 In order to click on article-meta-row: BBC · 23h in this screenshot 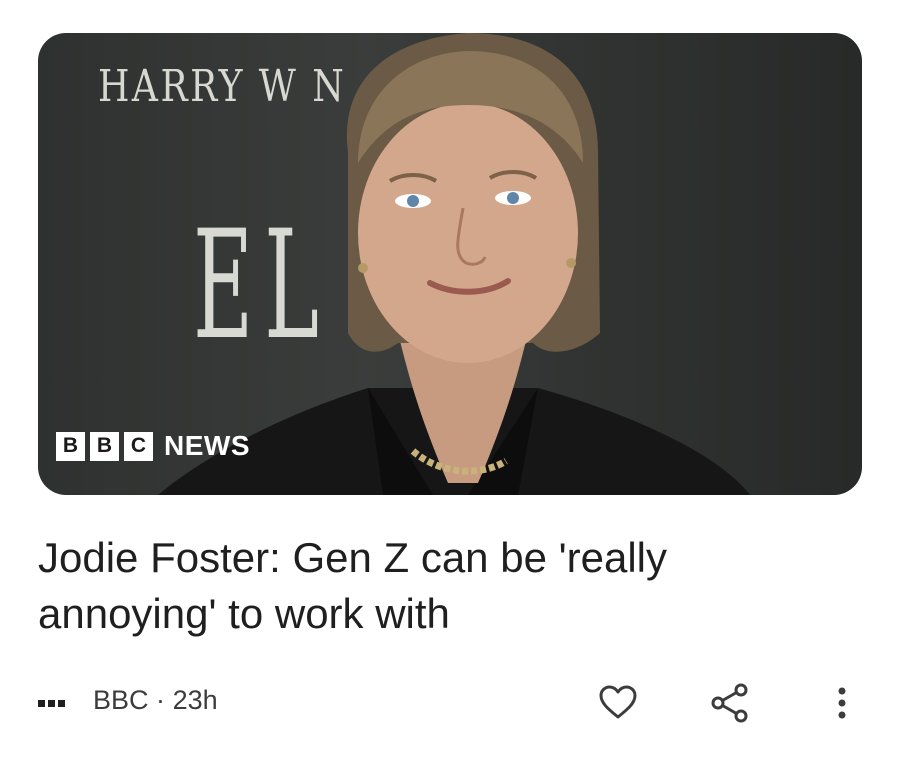, I will do `click(450, 703)`.